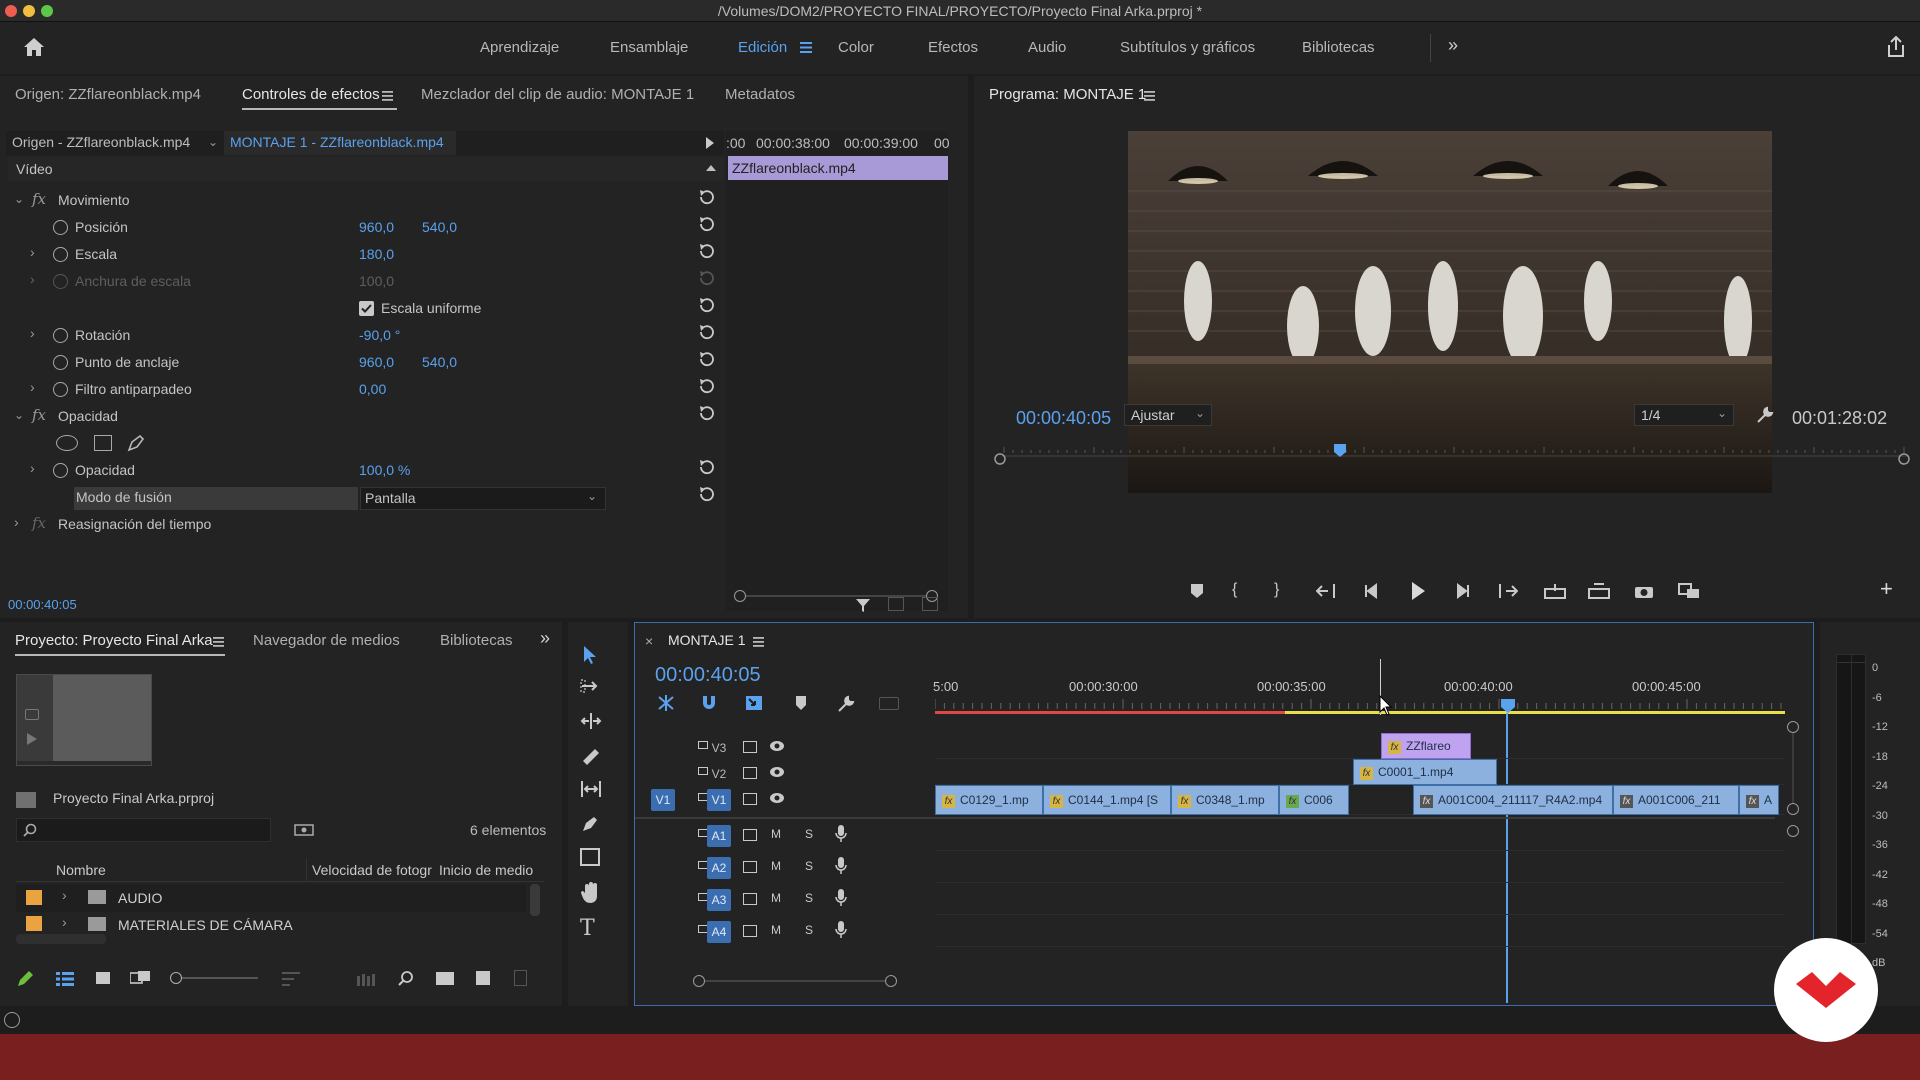 The width and height of the screenshot is (1920, 1080). What do you see at coordinates (176, 978) in the screenshot?
I see `zoom-slider-handle` at bounding box center [176, 978].